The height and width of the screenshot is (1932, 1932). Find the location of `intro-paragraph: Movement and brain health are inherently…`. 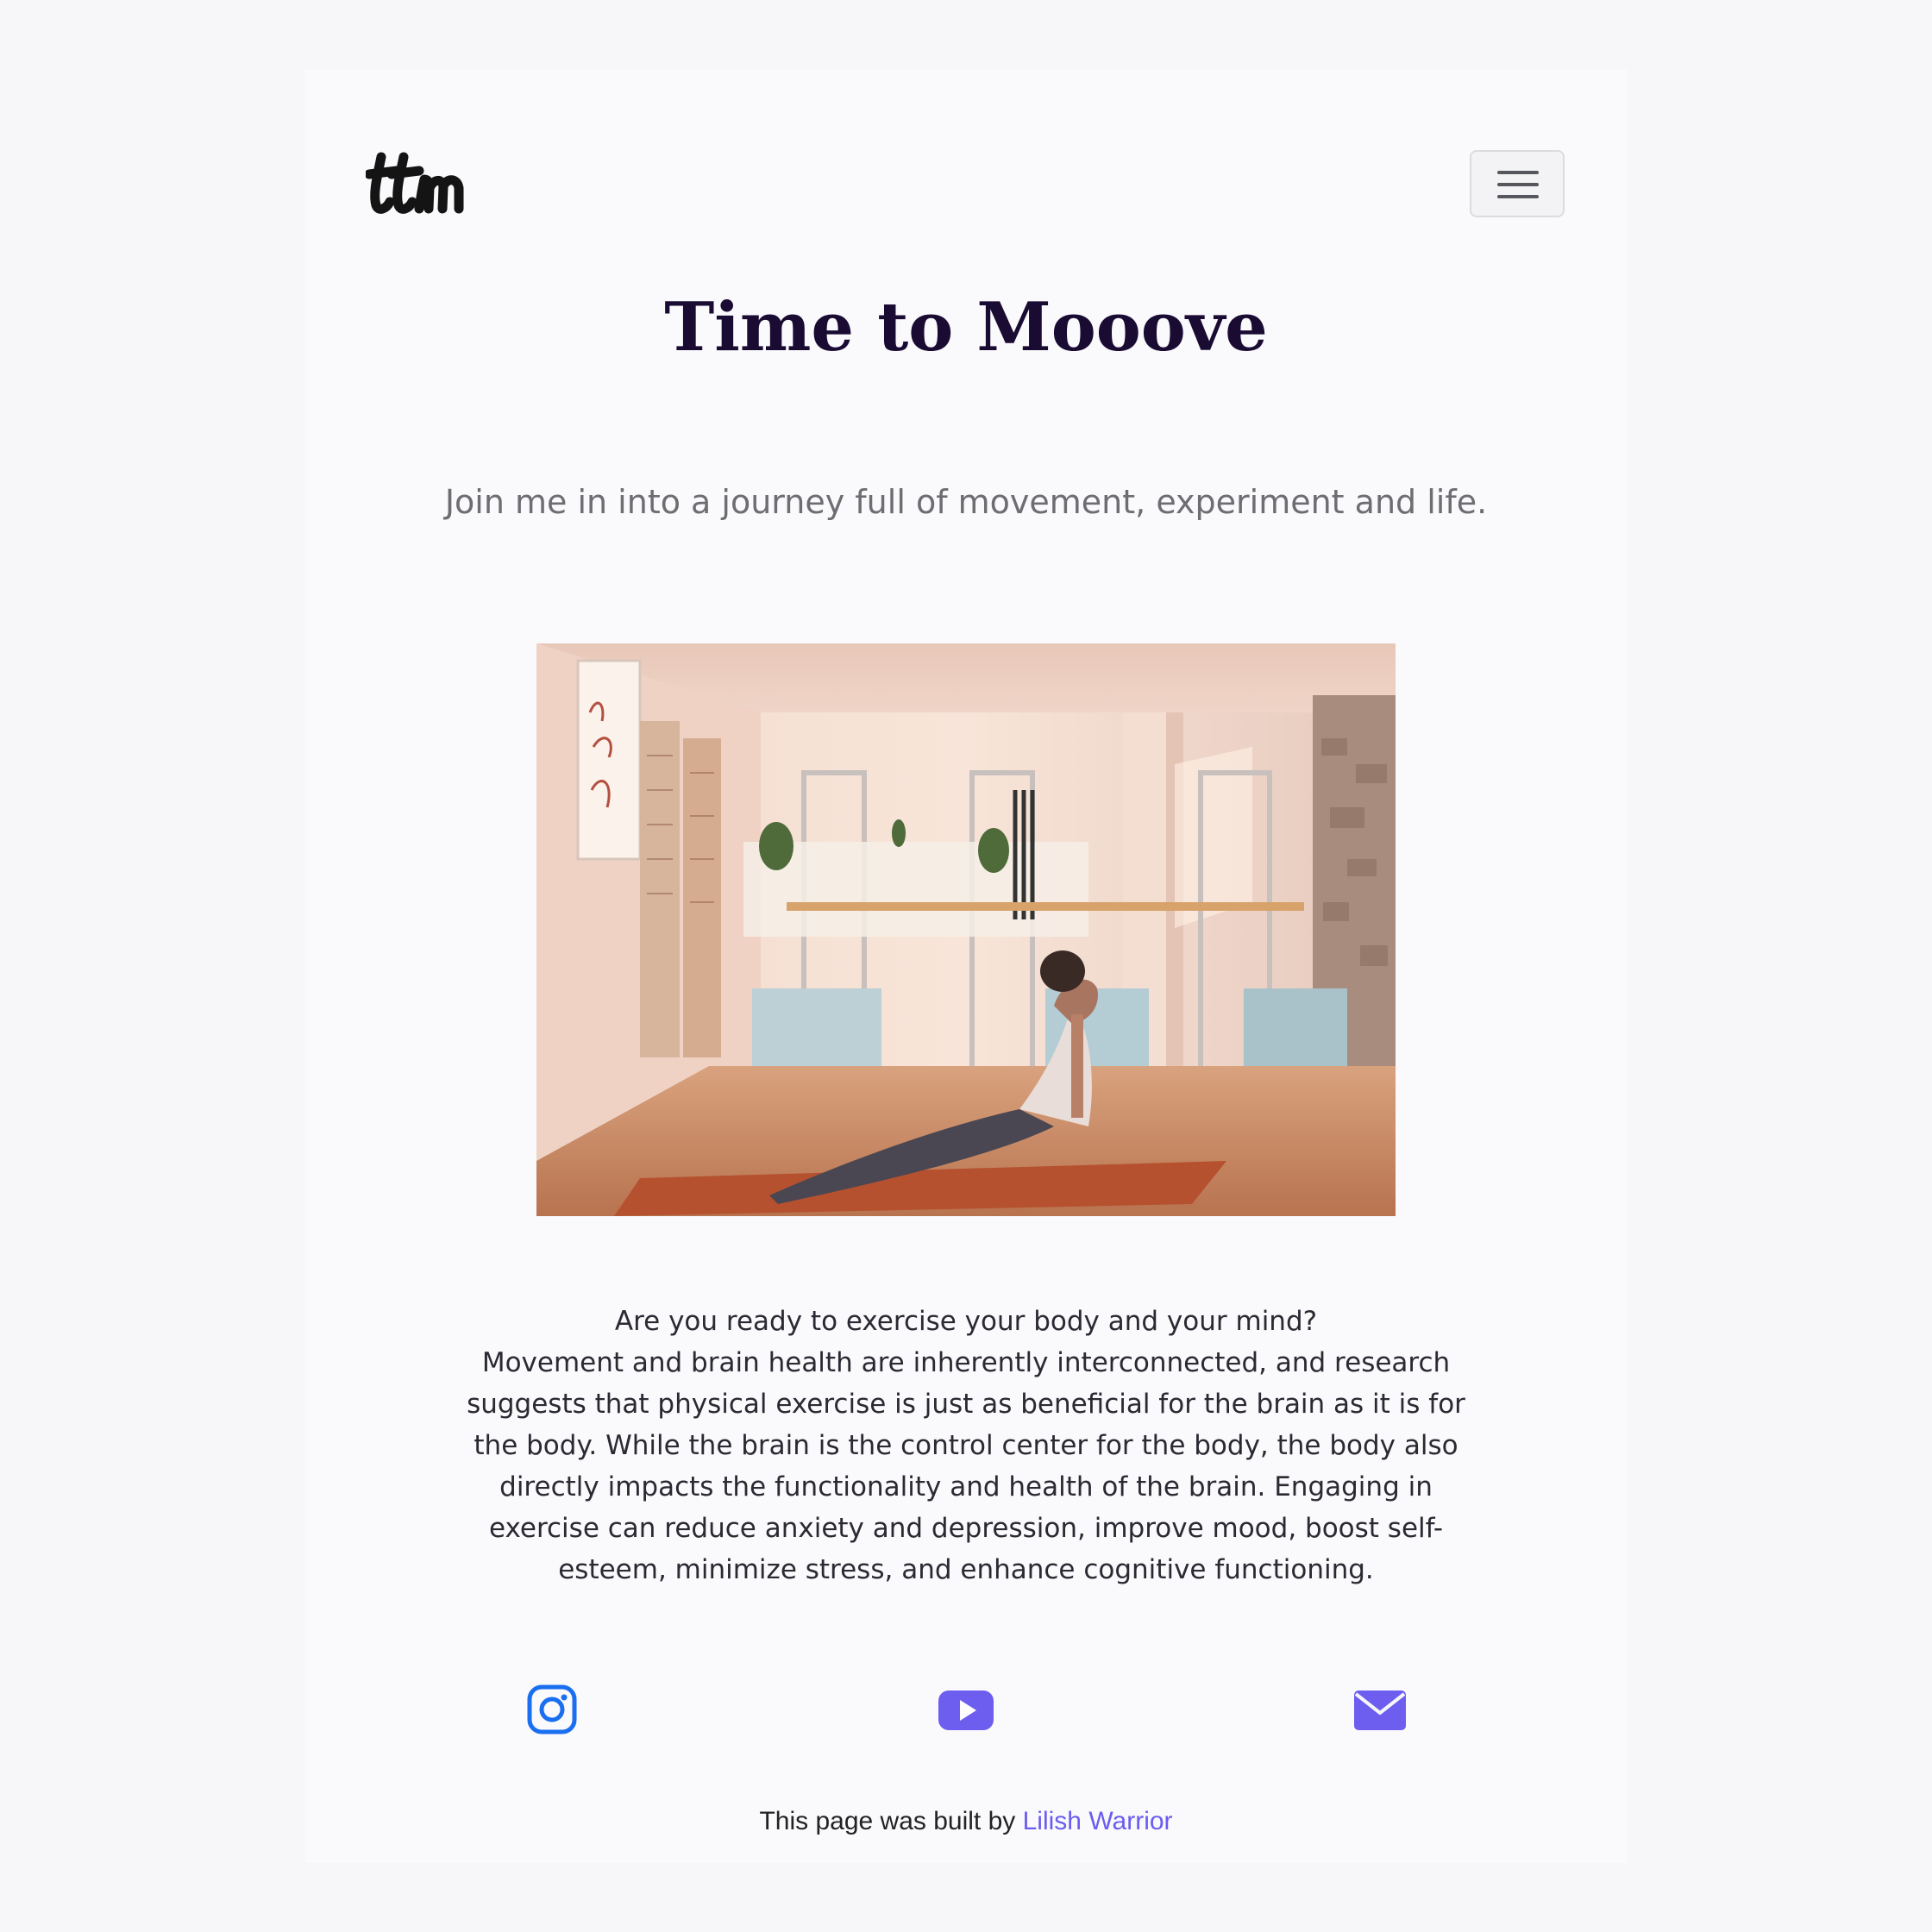

intro-paragraph: Movement and brain health are inherently… is located at coordinates (966, 1466).